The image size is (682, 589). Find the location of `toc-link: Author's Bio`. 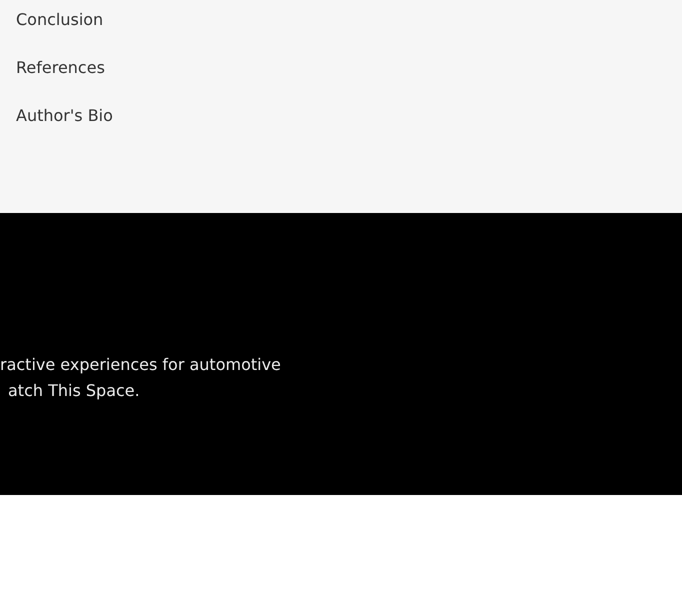

toc-link: Author's Bio is located at coordinates (341, 116).